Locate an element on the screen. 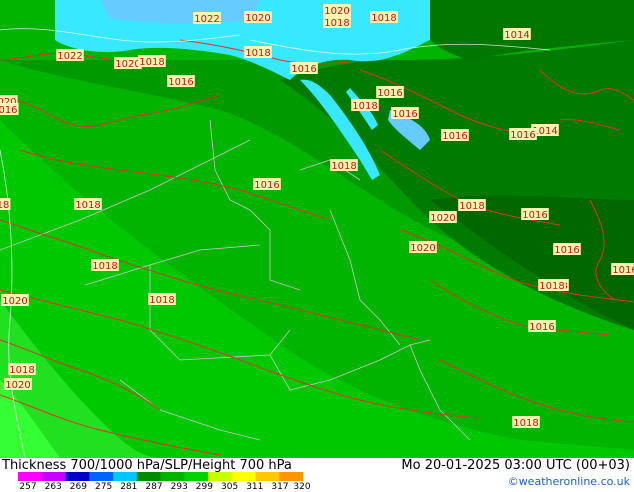  ramp-tick-label: 317 is located at coordinates (280, 487).